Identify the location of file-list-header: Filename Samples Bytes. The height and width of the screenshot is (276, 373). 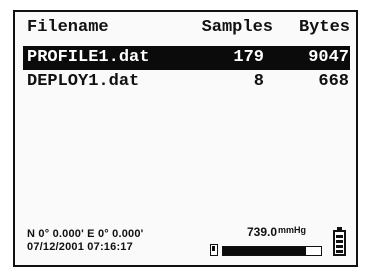
(185, 31).